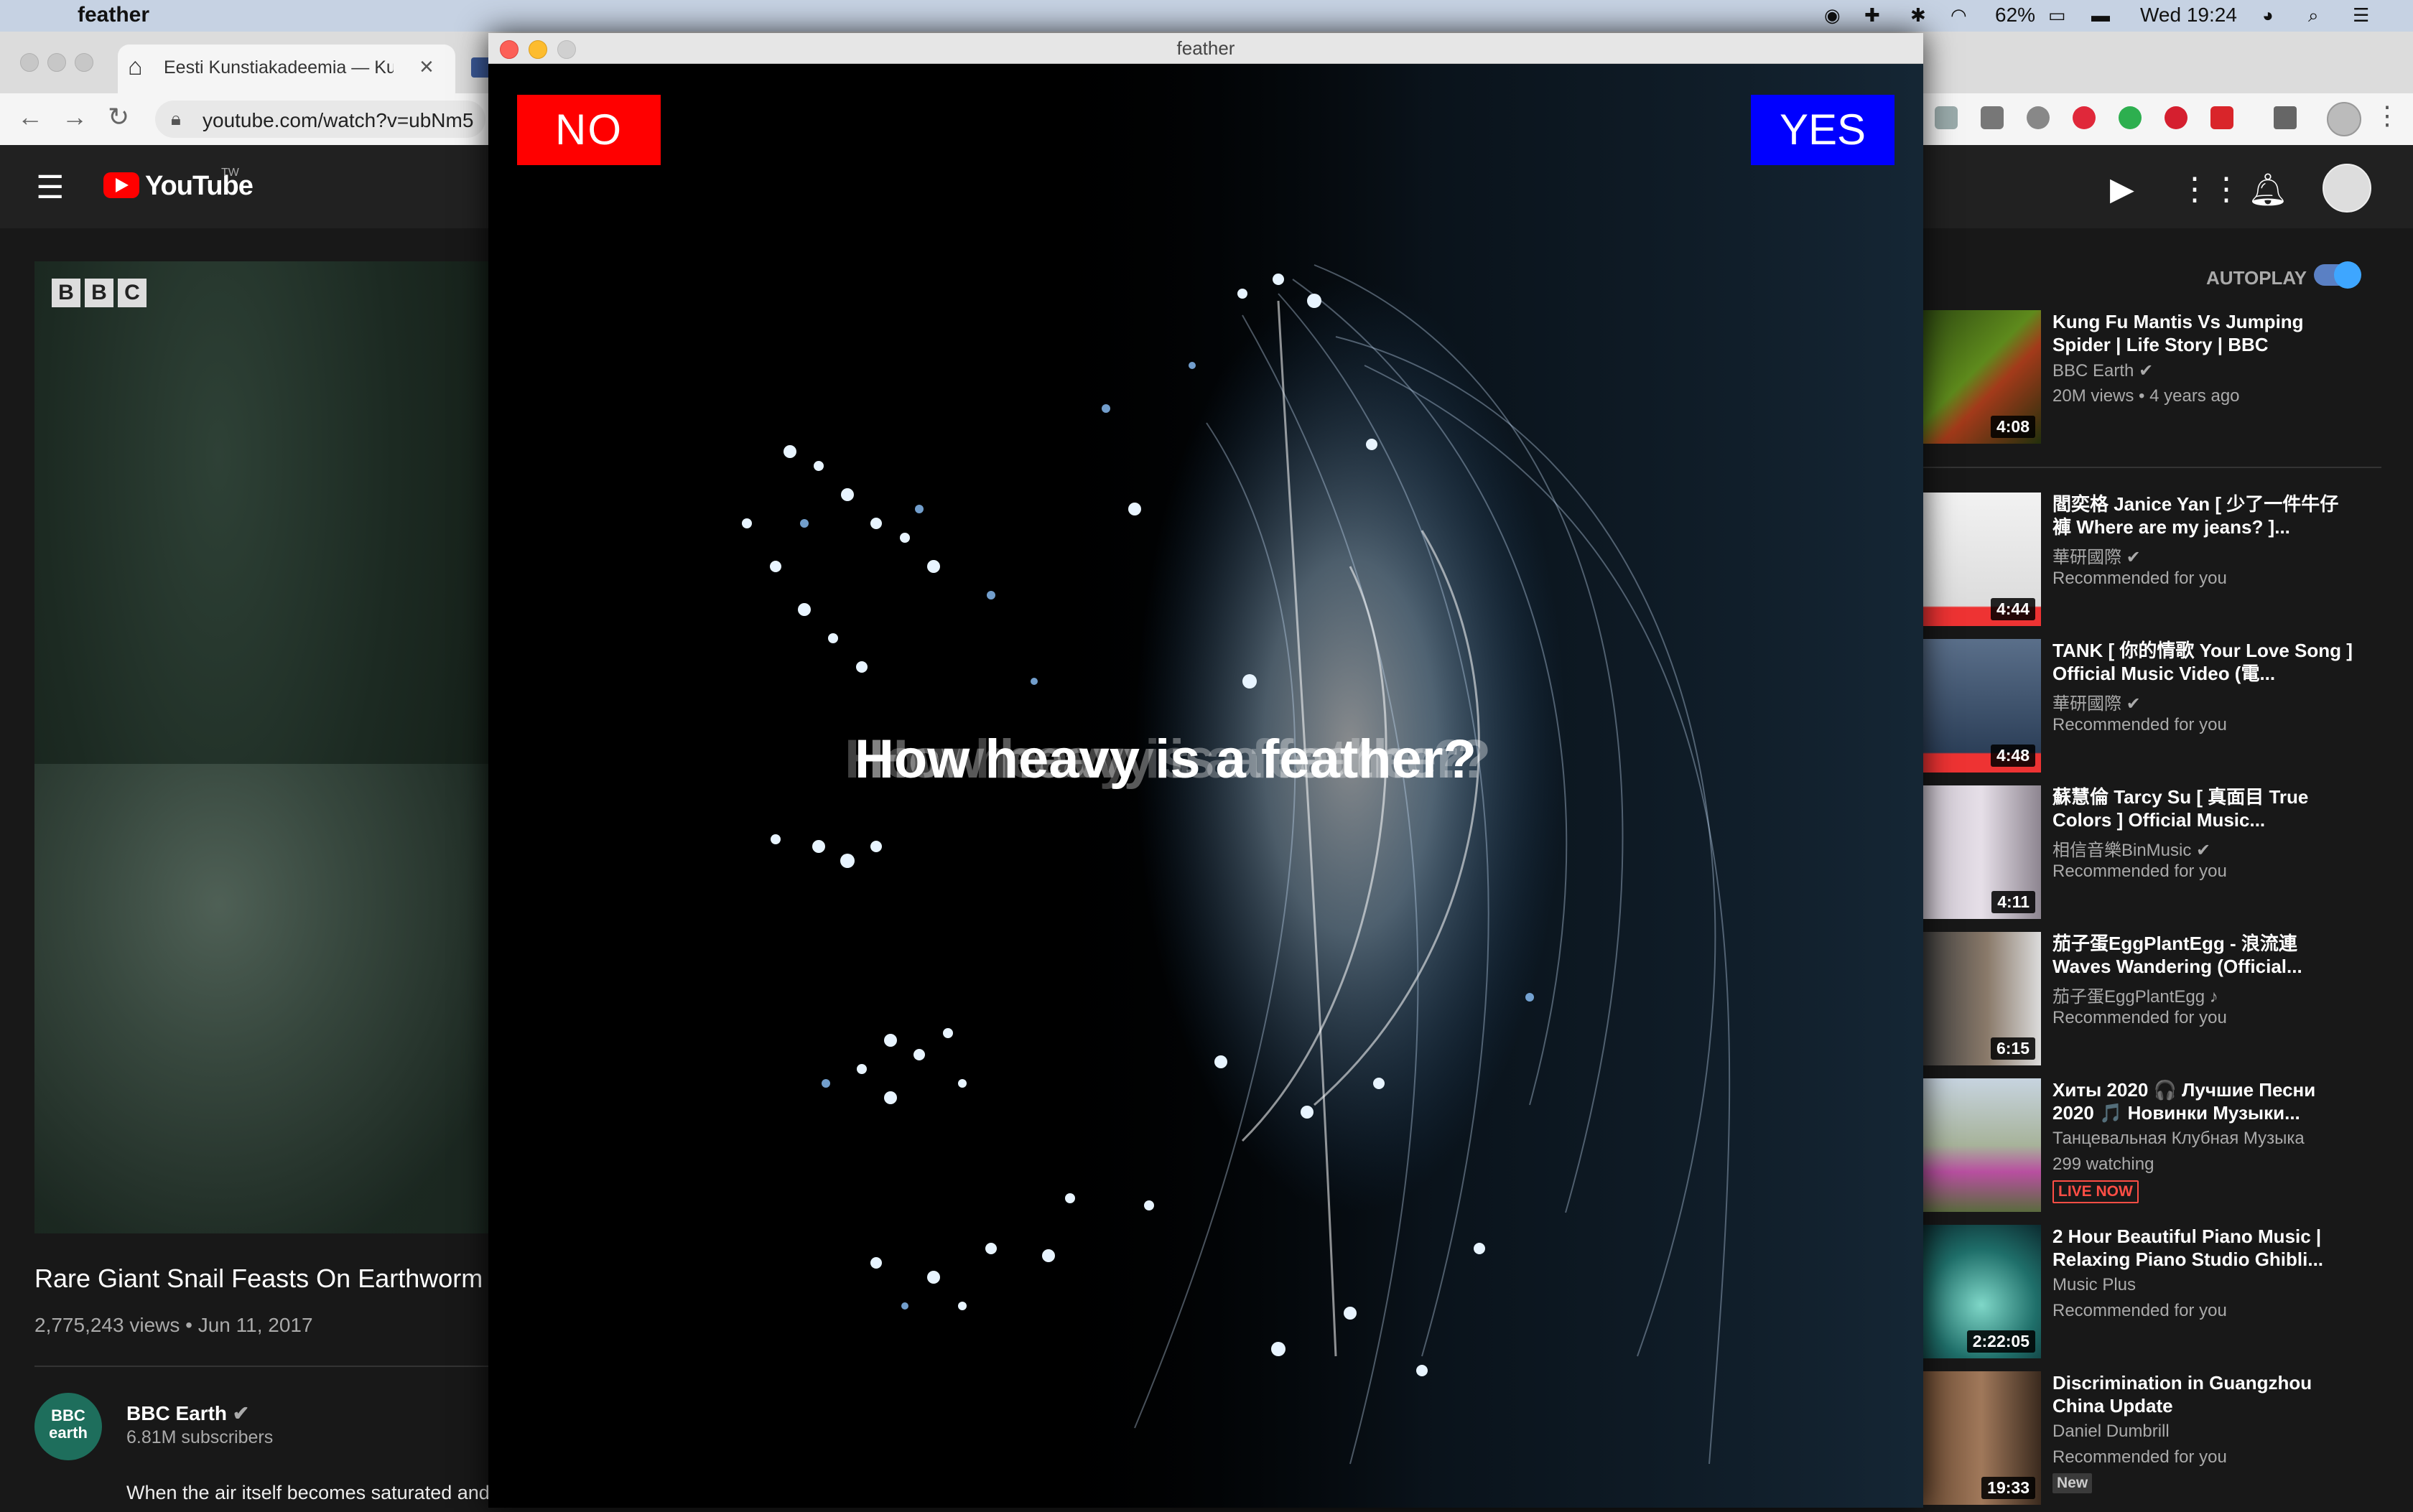 The width and height of the screenshot is (2413, 1512). I want to click on battery-icon: ▭, so click(2057, 15).